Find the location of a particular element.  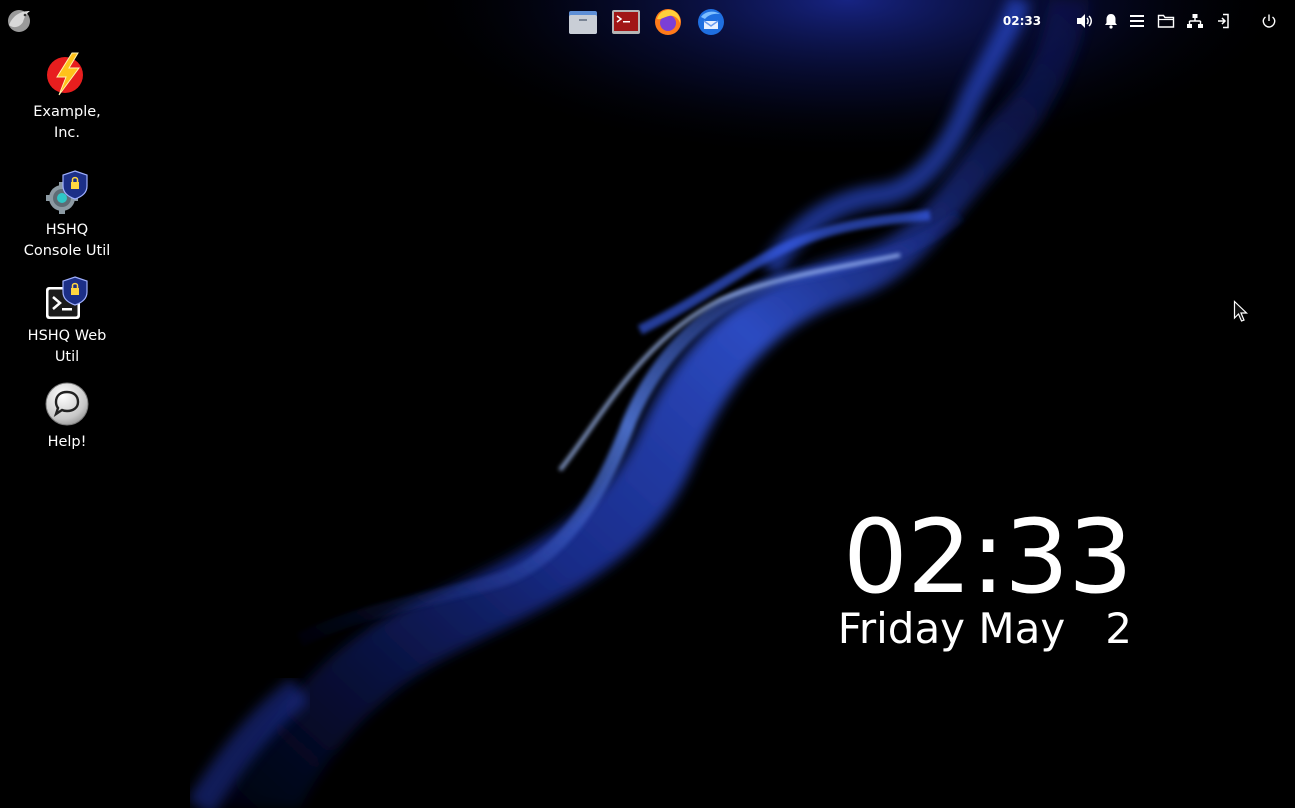

mouse-cursor-icon is located at coordinates (1240, 311).